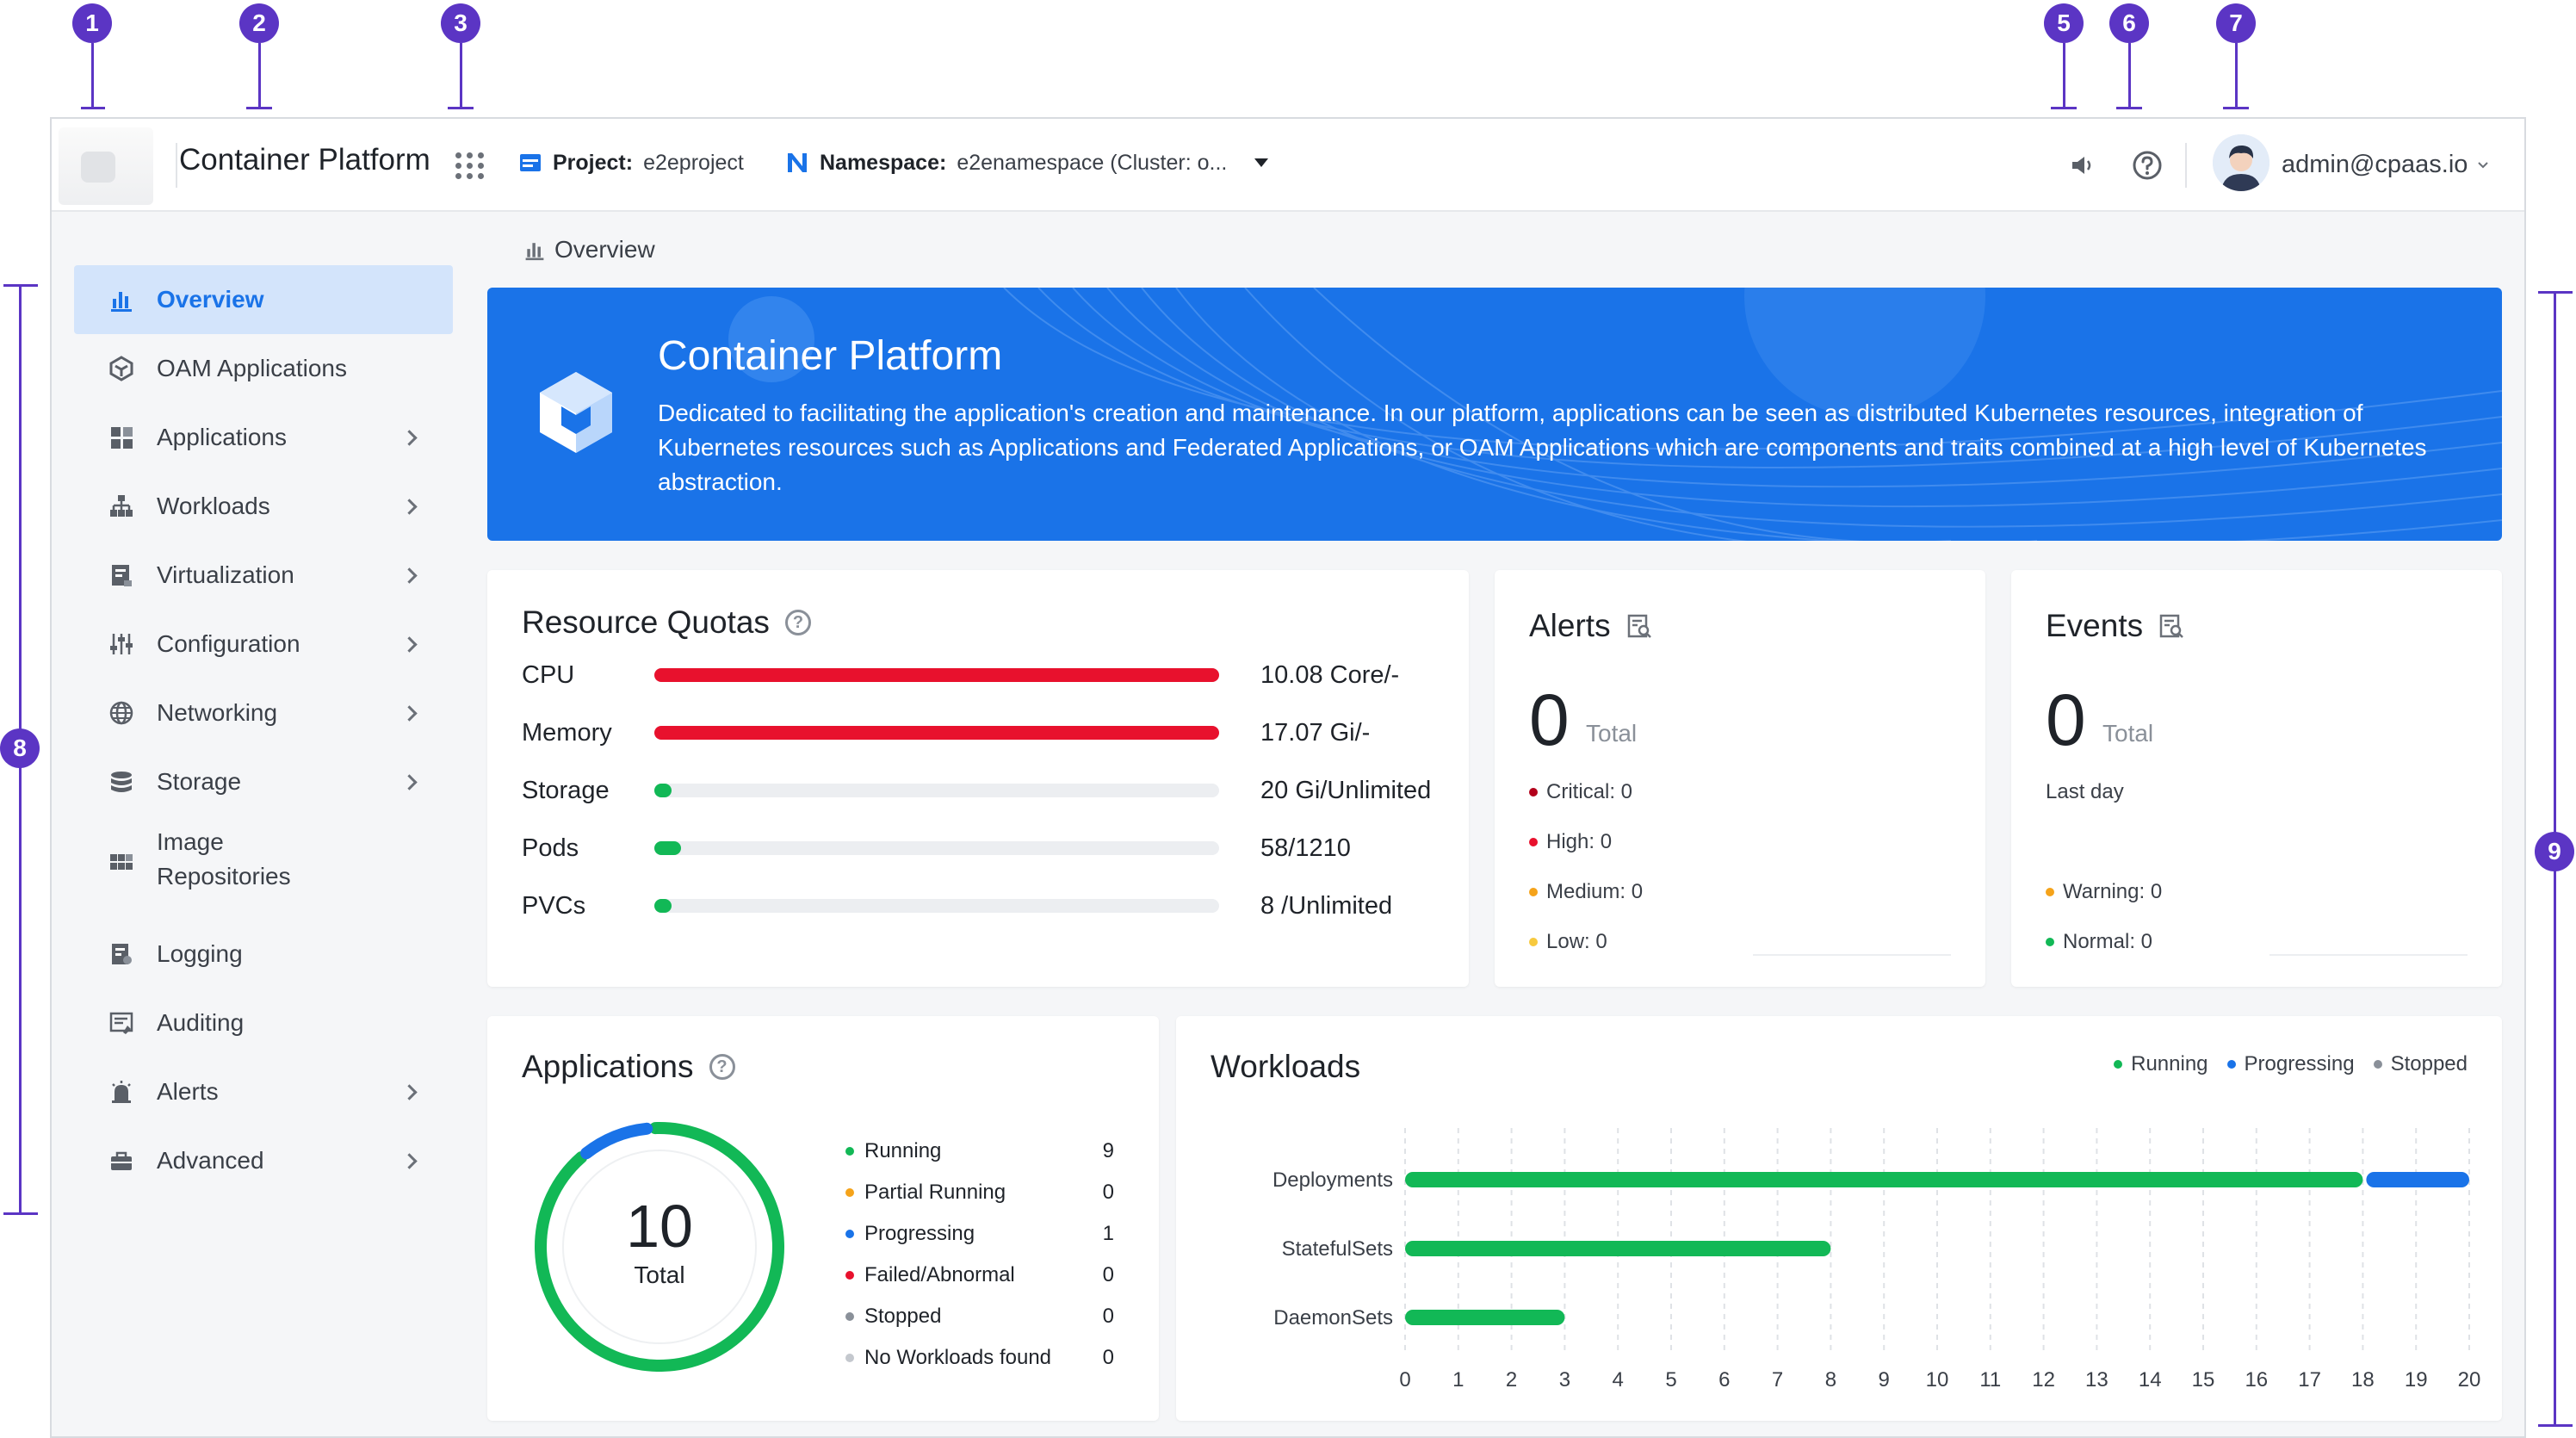 The image size is (2576, 1438). I want to click on callout-badge: 2, so click(259, 23).